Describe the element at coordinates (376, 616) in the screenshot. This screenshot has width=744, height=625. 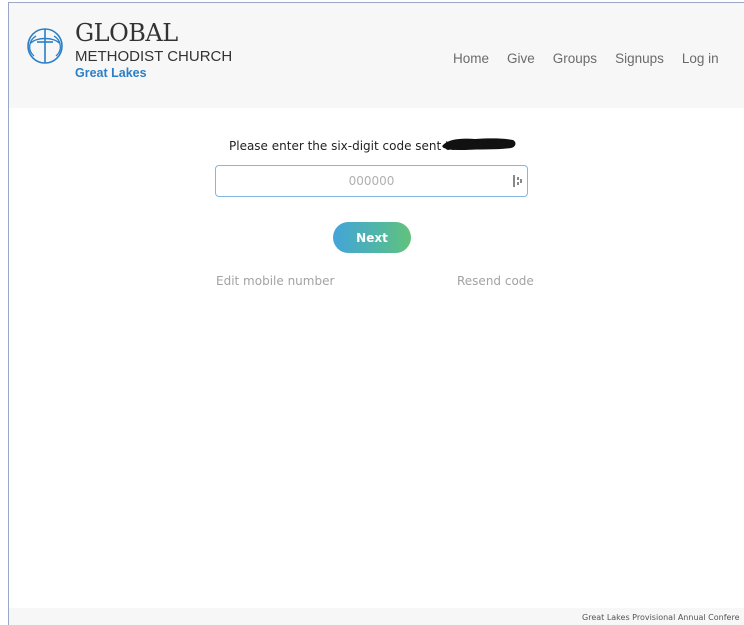
I see `site-footer: Great Lakes Provisional Annual Confere` at that location.